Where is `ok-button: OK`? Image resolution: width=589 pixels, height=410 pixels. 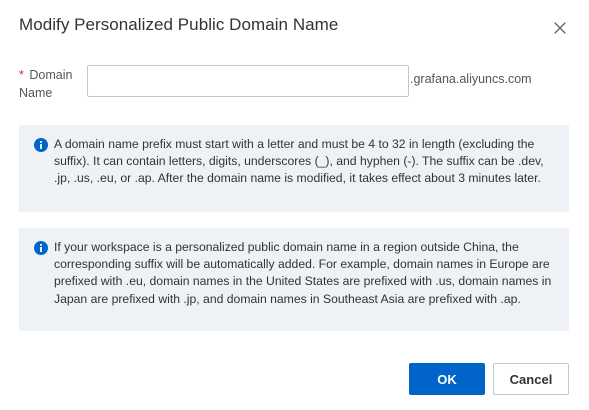
ok-button: OK is located at coordinates (447, 379).